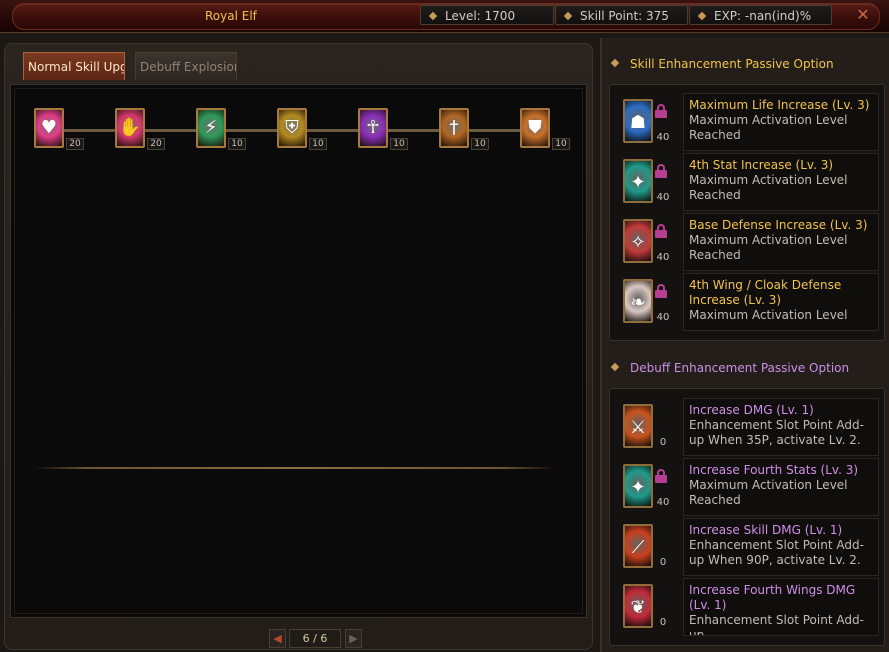  I want to click on tab-normal-skill-upgrade: Normal Skill Upgrade, so click(74, 66).